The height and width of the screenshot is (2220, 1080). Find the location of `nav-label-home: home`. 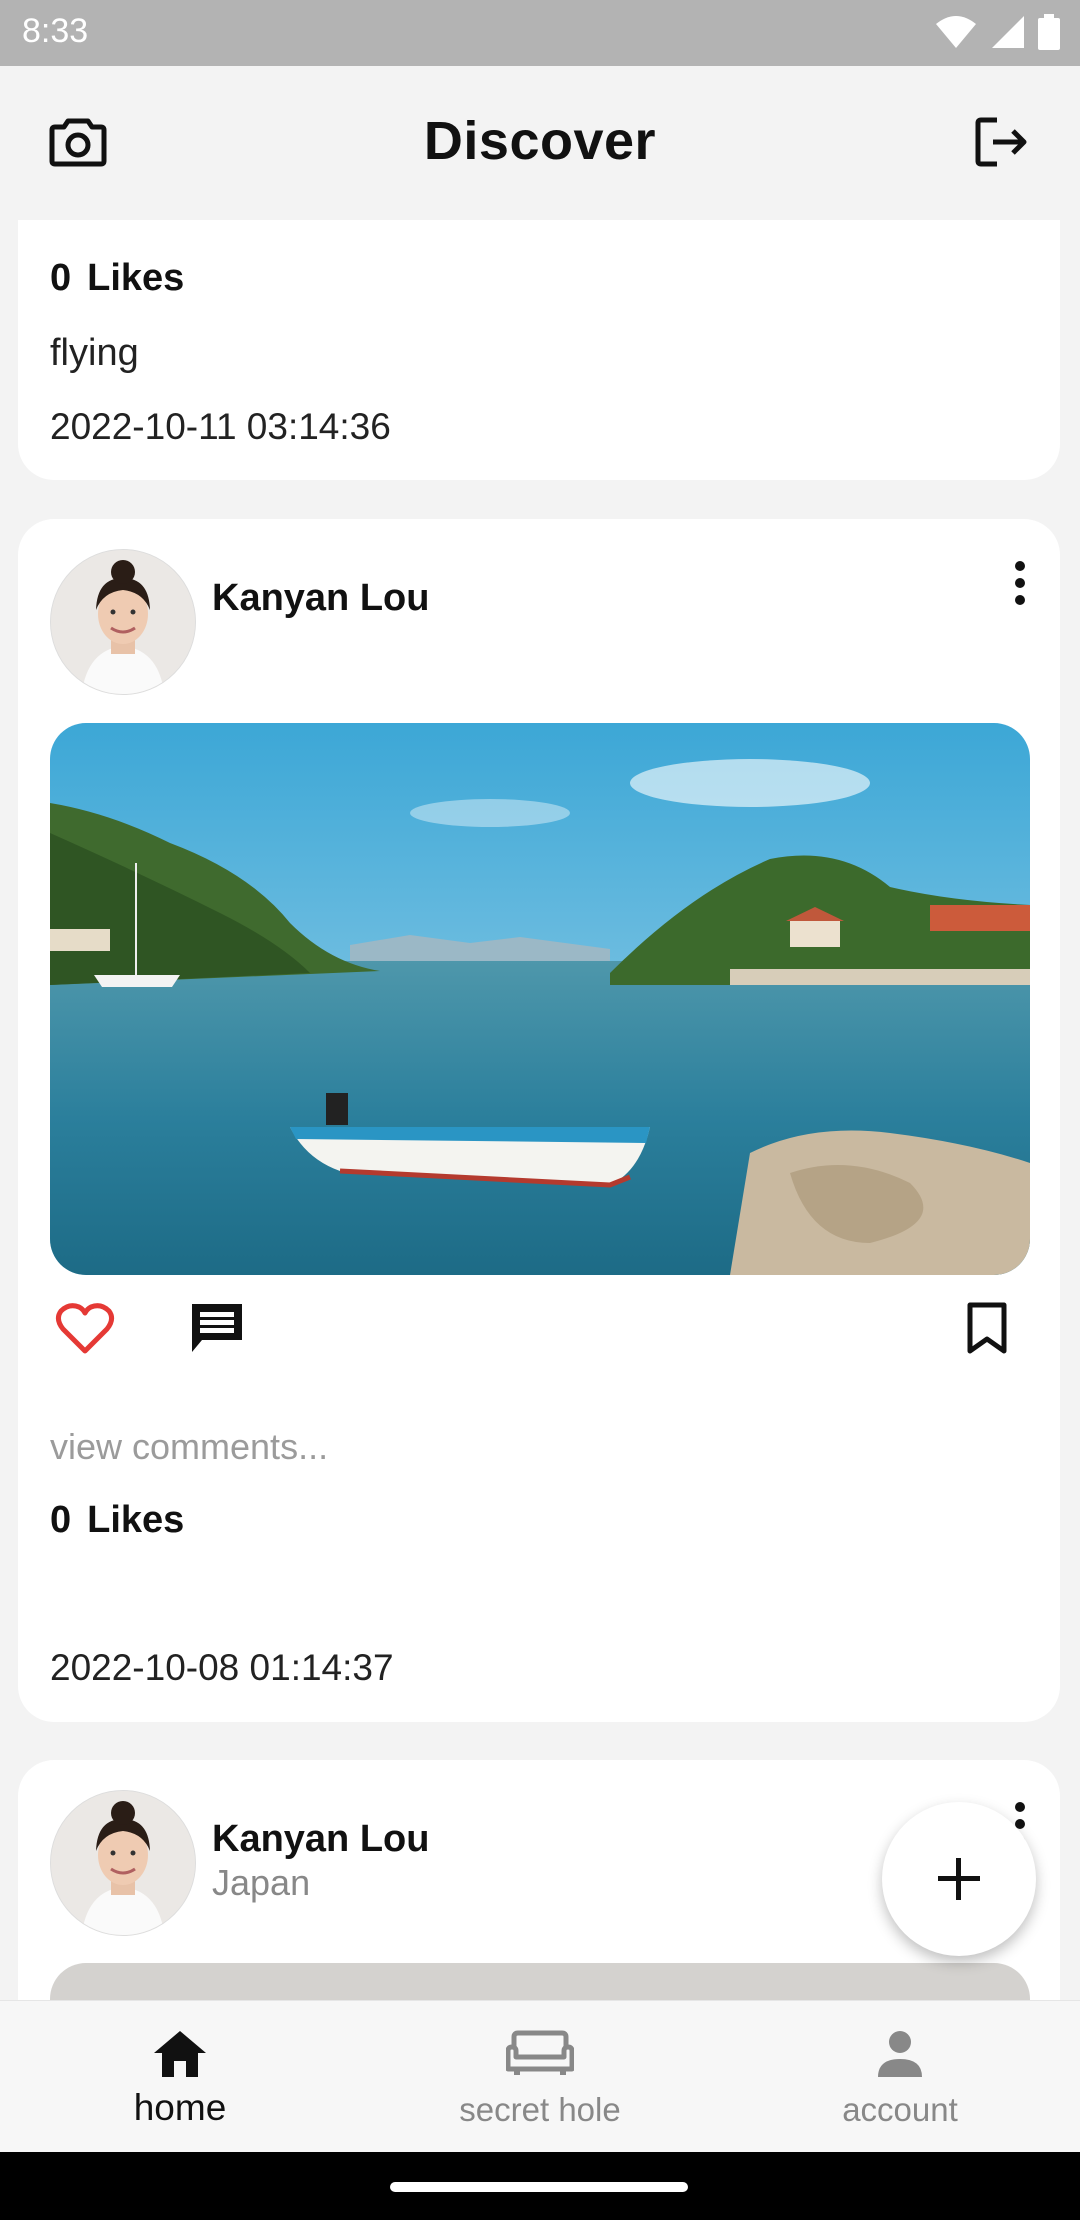

nav-label-home: home is located at coordinates (180, 2107).